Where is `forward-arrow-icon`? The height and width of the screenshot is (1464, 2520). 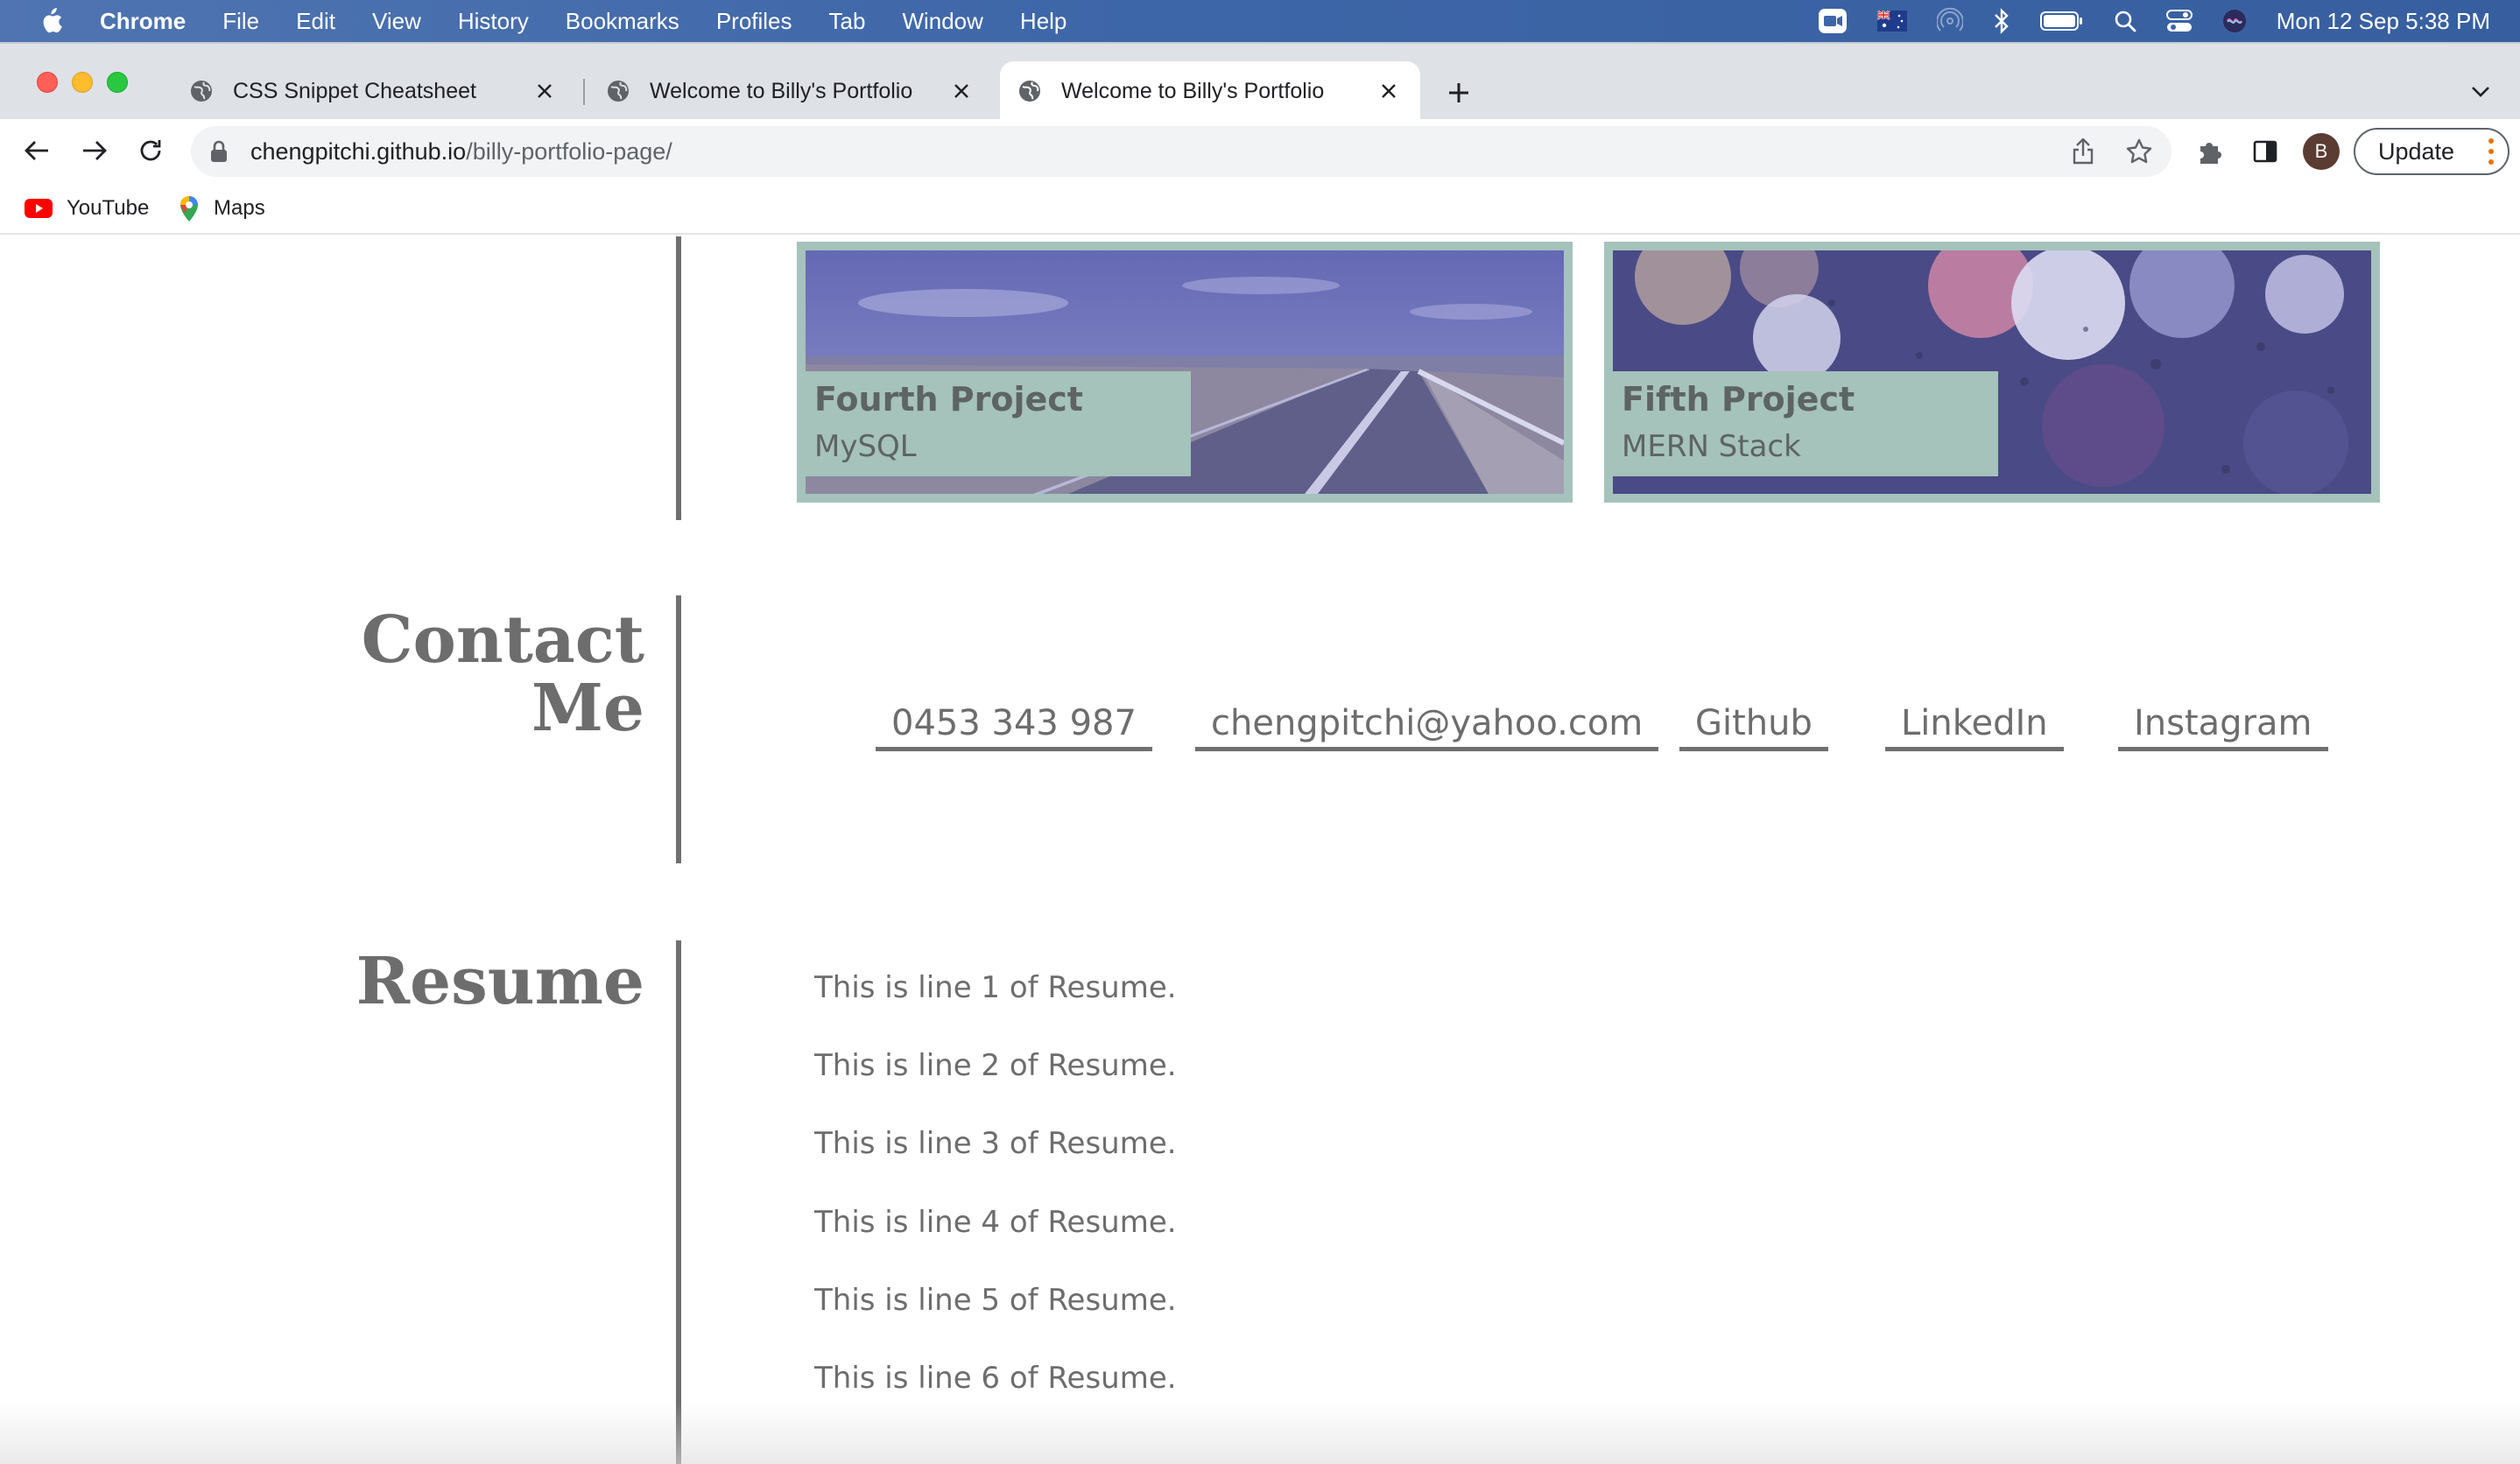
forward-arrow-icon is located at coordinates (94, 150).